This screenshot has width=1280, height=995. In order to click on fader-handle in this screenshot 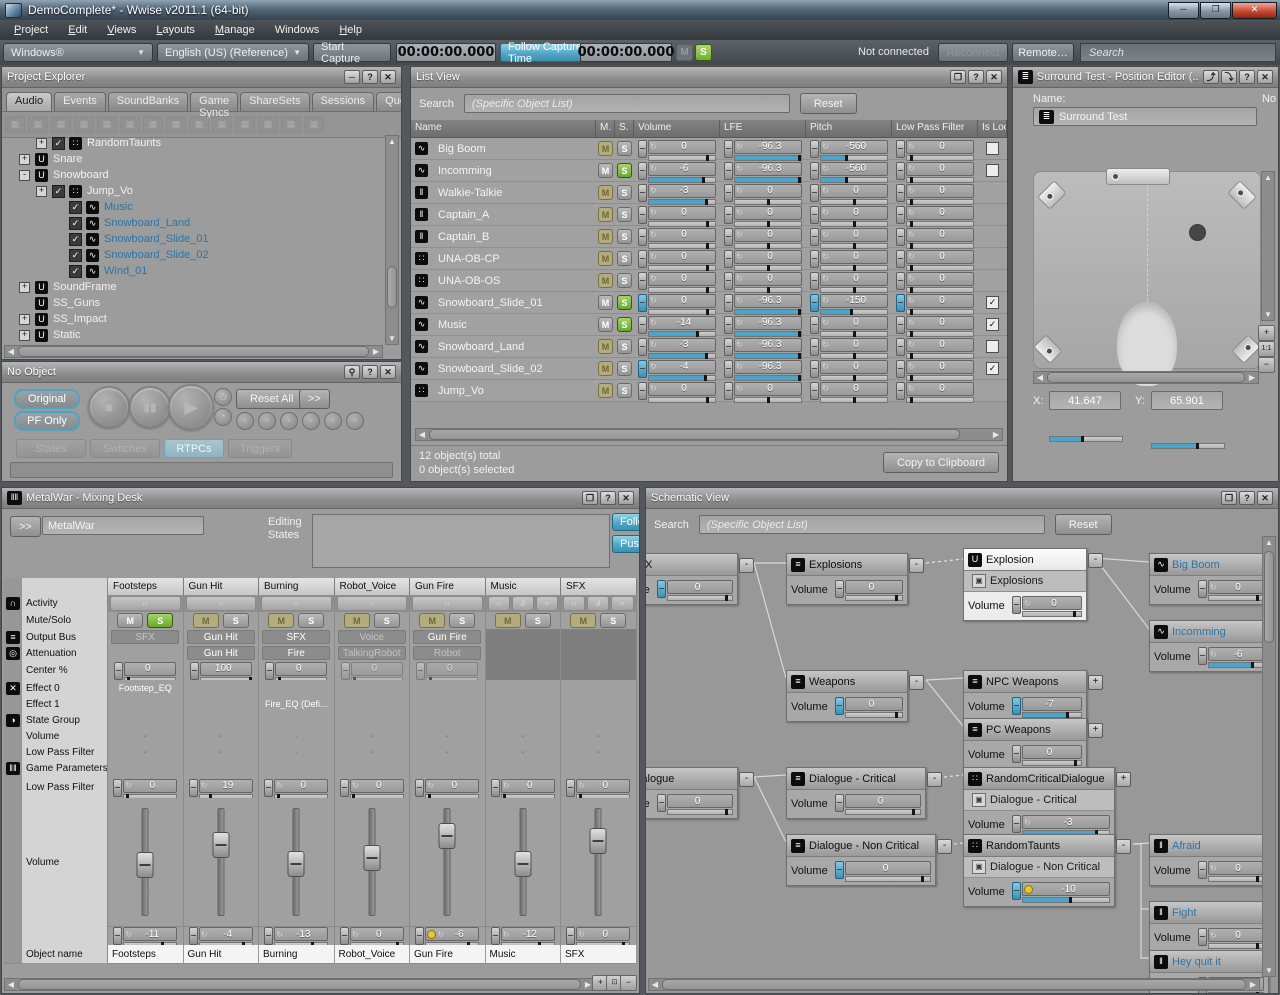, I will do `click(523, 863)`.